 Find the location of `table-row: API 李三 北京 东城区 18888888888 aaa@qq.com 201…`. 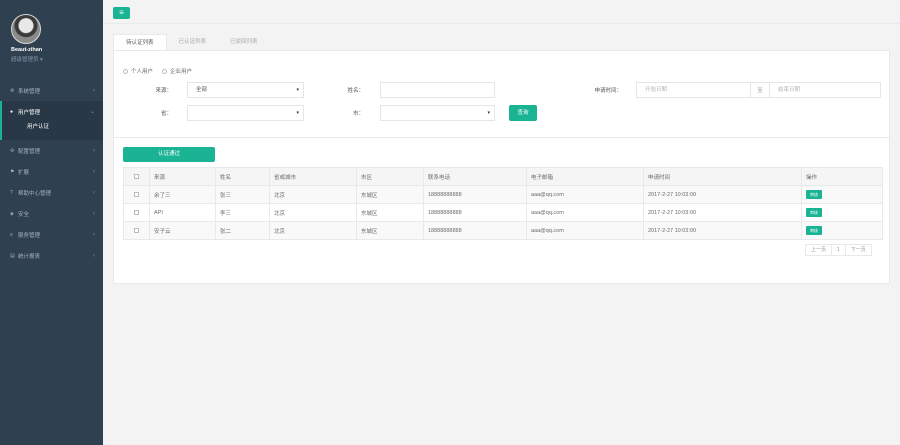

table-row: API 李三 北京 东城区 18888888888 aaa@qq.com 201… is located at coordinates (503, 212).